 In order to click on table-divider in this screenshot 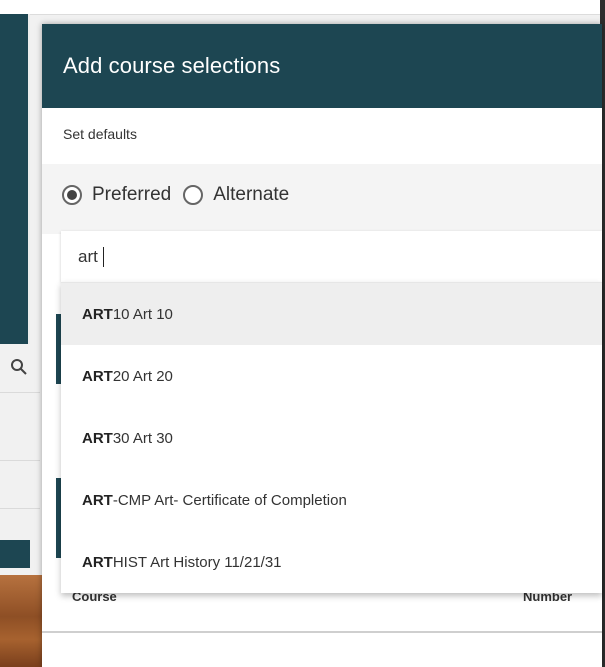, I will do `click(322, 632)`.